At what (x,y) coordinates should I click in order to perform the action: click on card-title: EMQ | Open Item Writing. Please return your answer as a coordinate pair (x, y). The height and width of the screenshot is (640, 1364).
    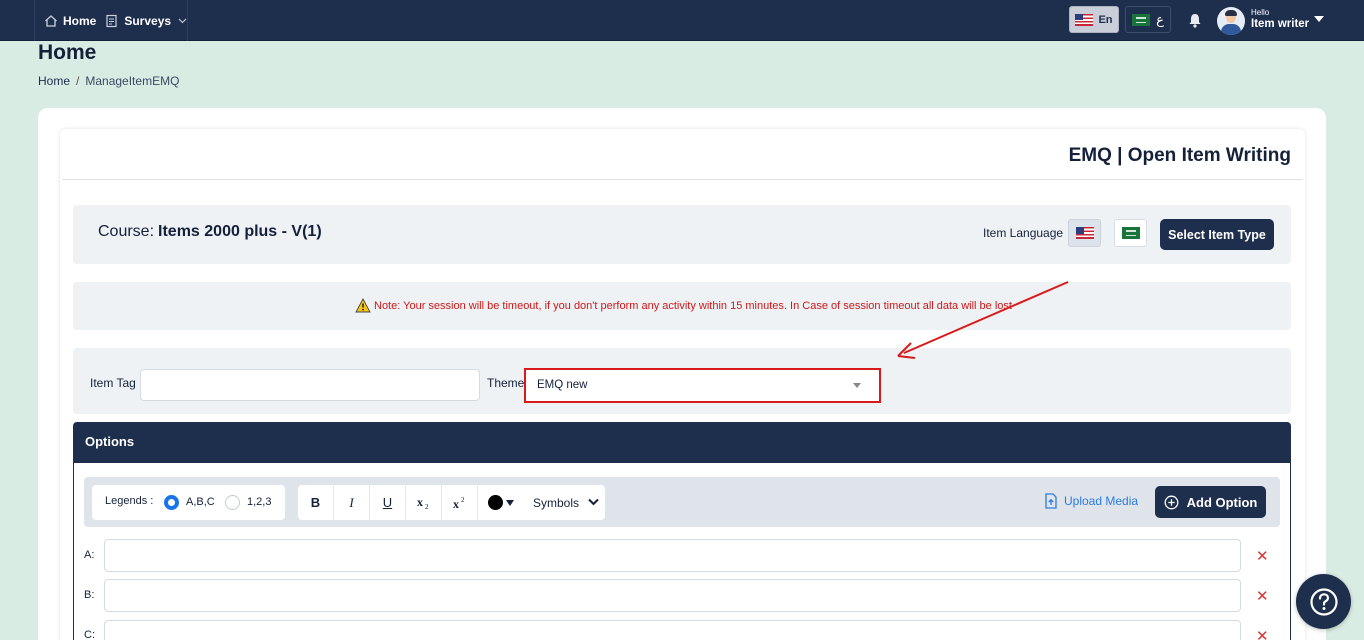
    Looking at the image, I should click on (1179, 155).